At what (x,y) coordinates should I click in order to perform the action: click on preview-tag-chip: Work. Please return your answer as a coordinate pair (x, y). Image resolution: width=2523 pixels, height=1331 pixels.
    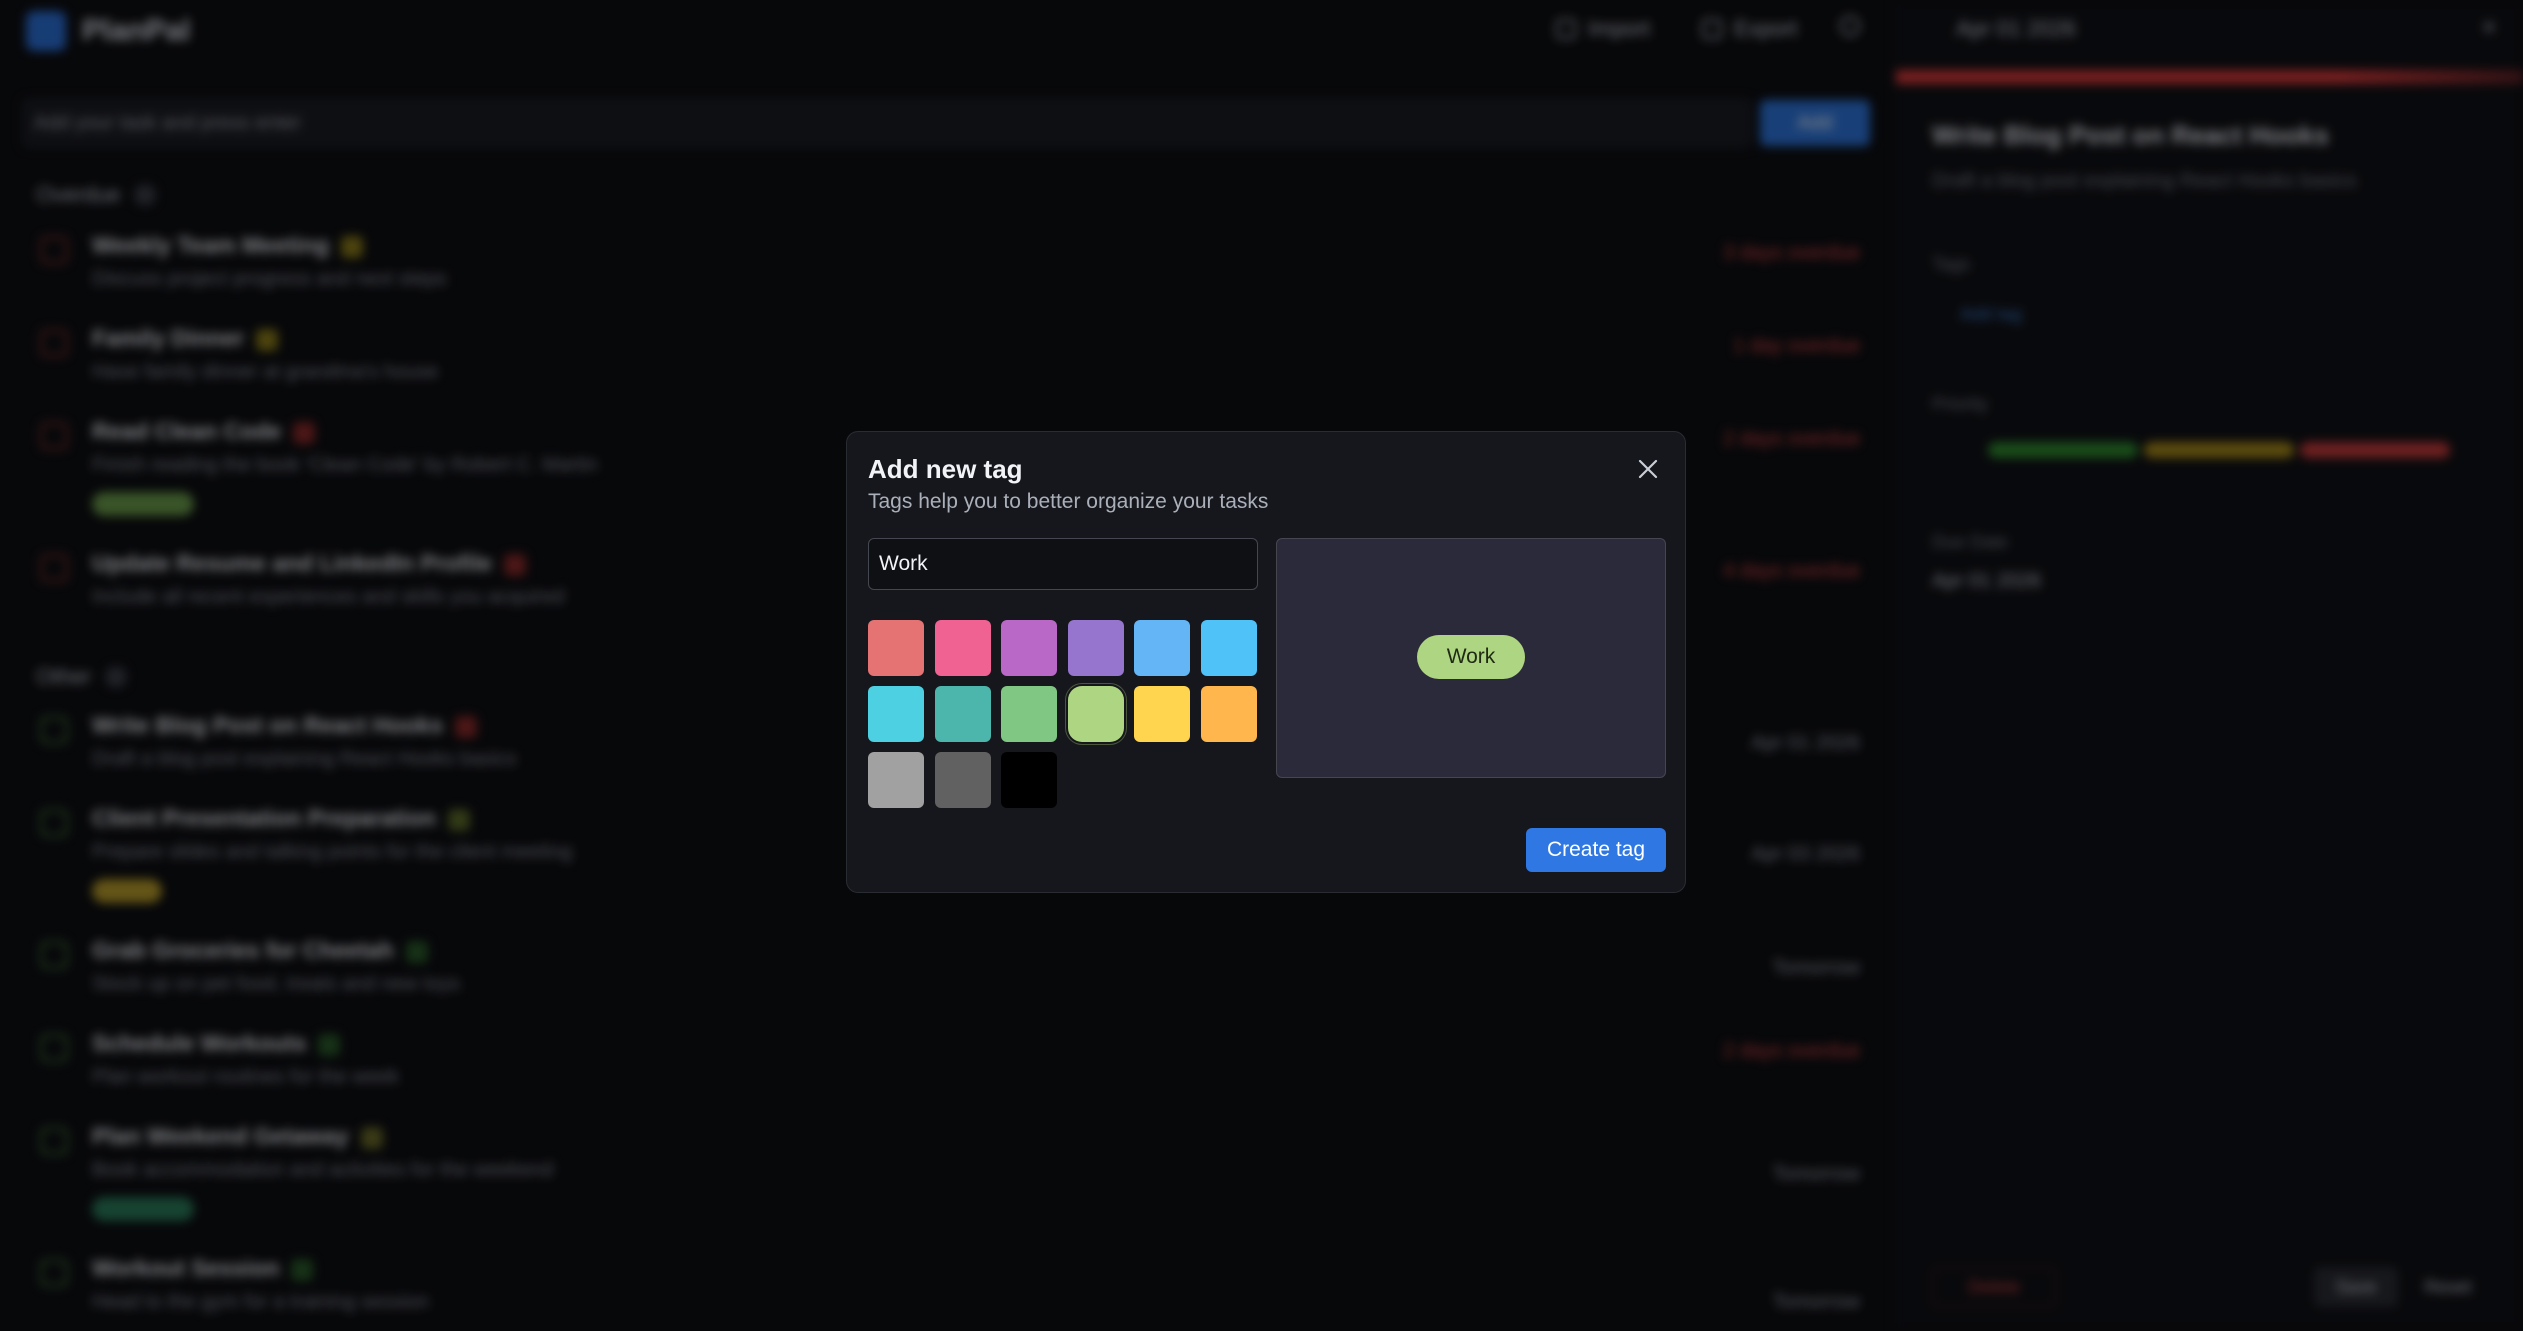
    Looking at the image, I should click on (1471, 657).